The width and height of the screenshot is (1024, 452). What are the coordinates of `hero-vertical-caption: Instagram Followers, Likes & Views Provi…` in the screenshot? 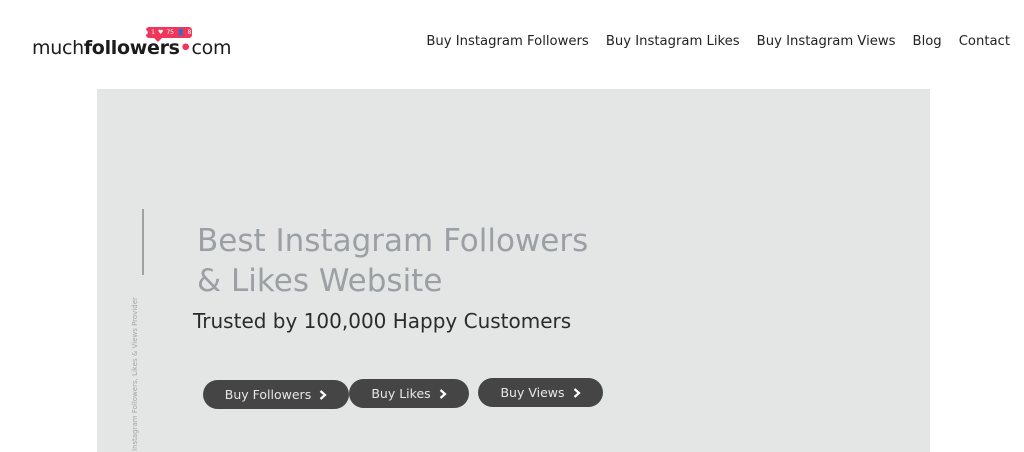 It's located at (135, 374).